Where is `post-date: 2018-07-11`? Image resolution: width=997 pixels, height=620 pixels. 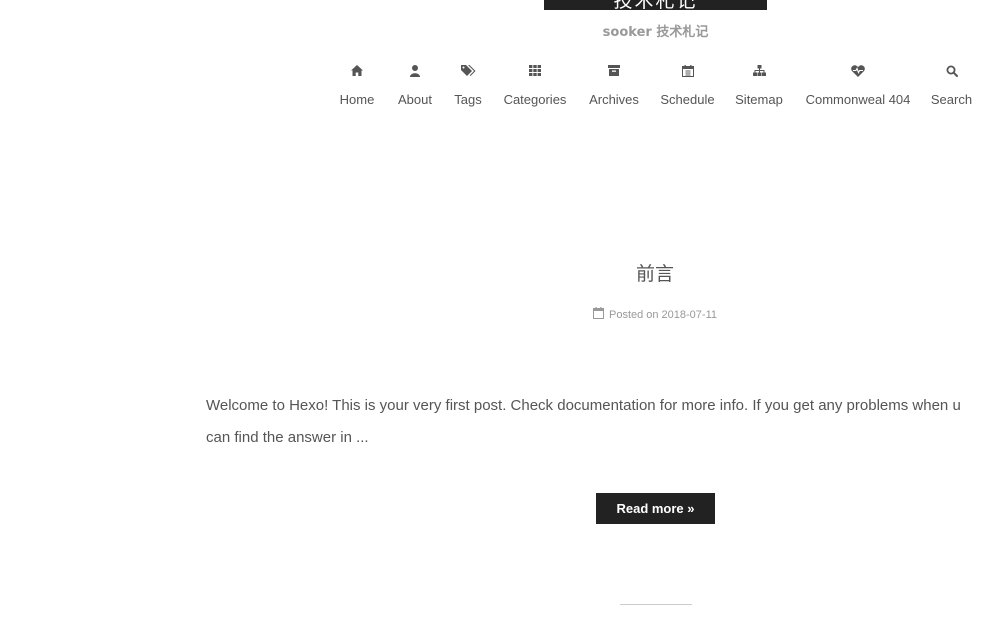
post-date: 2018-07-11 is located at coordinates (689, 314).